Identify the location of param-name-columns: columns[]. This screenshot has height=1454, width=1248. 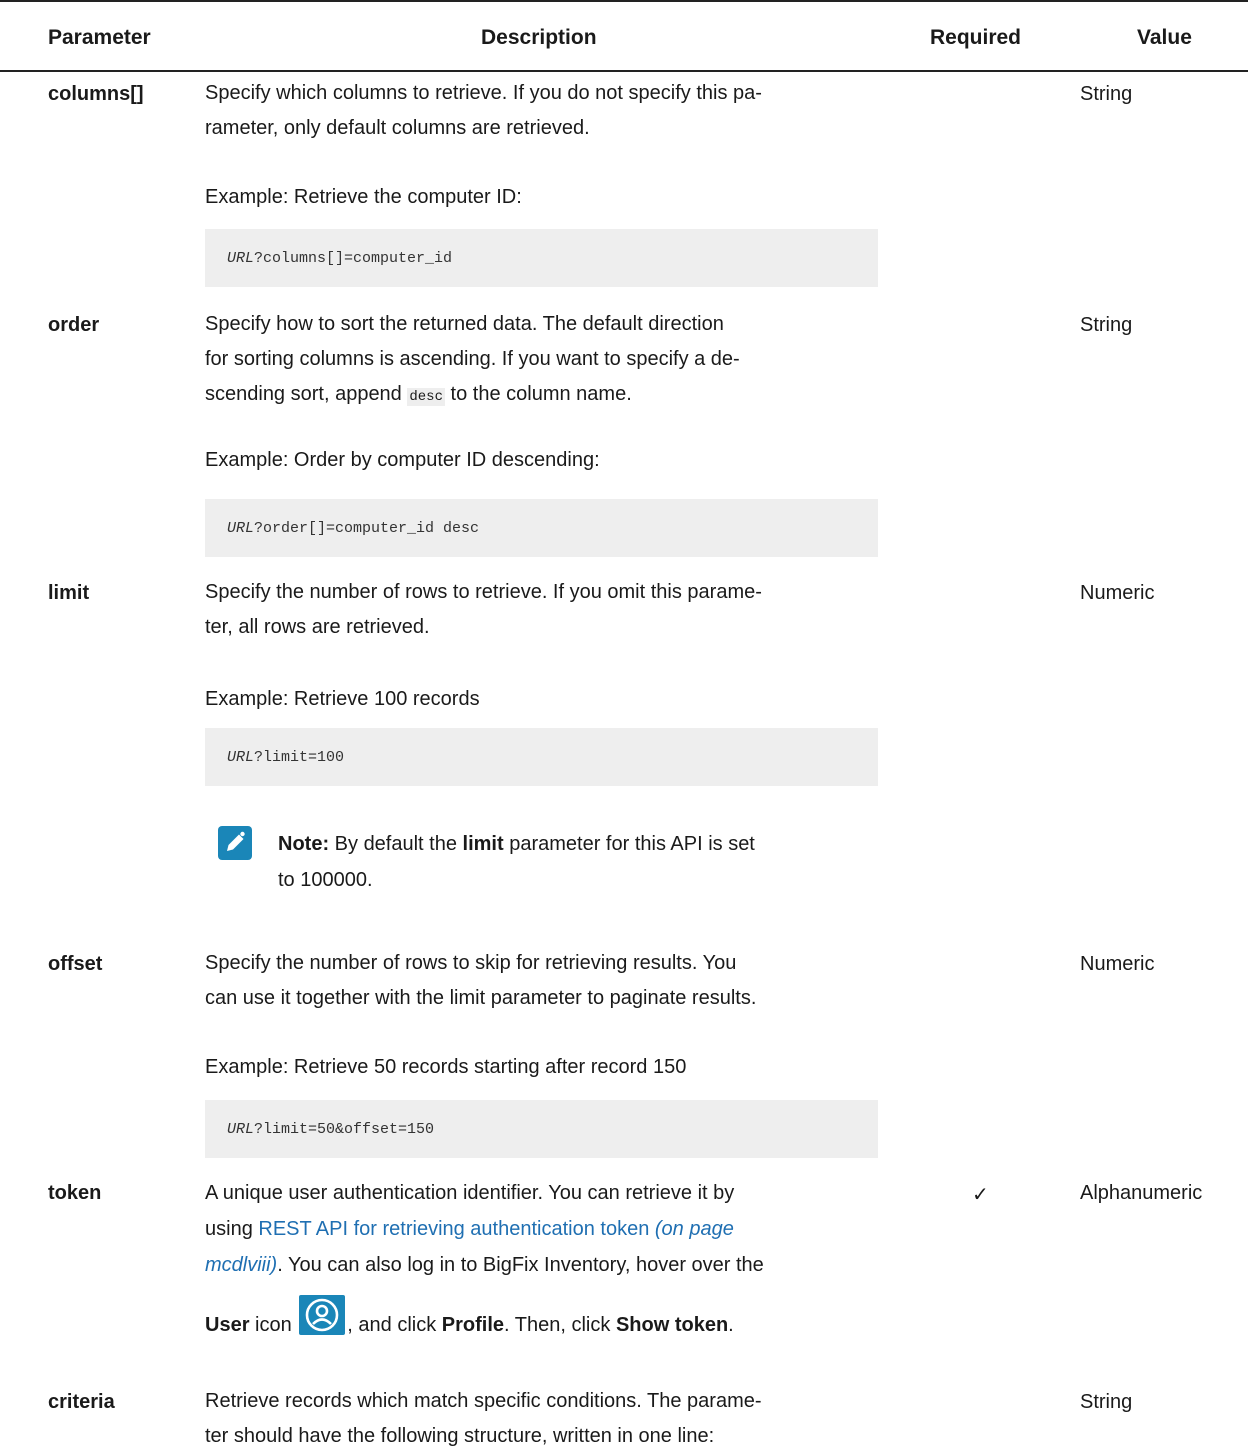
(96, 94).